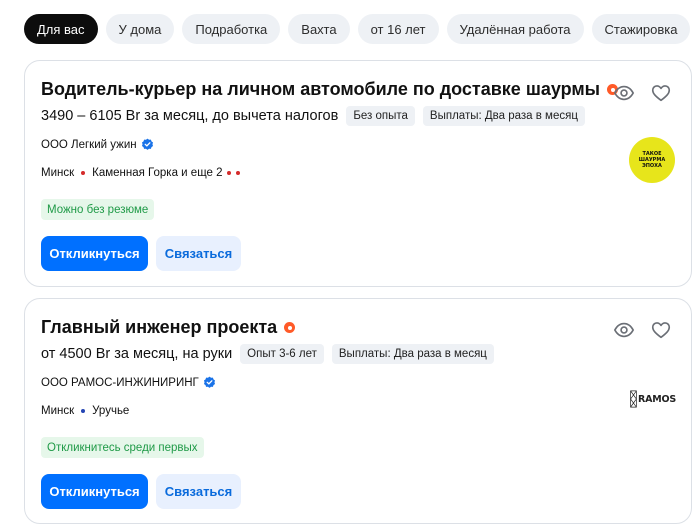  What do you see at coordinates (319, 29) in the screenshot?
I see `filter-chip-shift: Вахта` at bounding box center [319, 29].